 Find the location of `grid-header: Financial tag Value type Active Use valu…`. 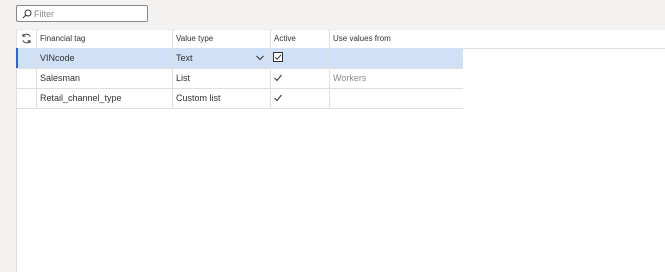

grid-header: Financial tag Value type Active Use valu… is located at coordinates (341, 39).